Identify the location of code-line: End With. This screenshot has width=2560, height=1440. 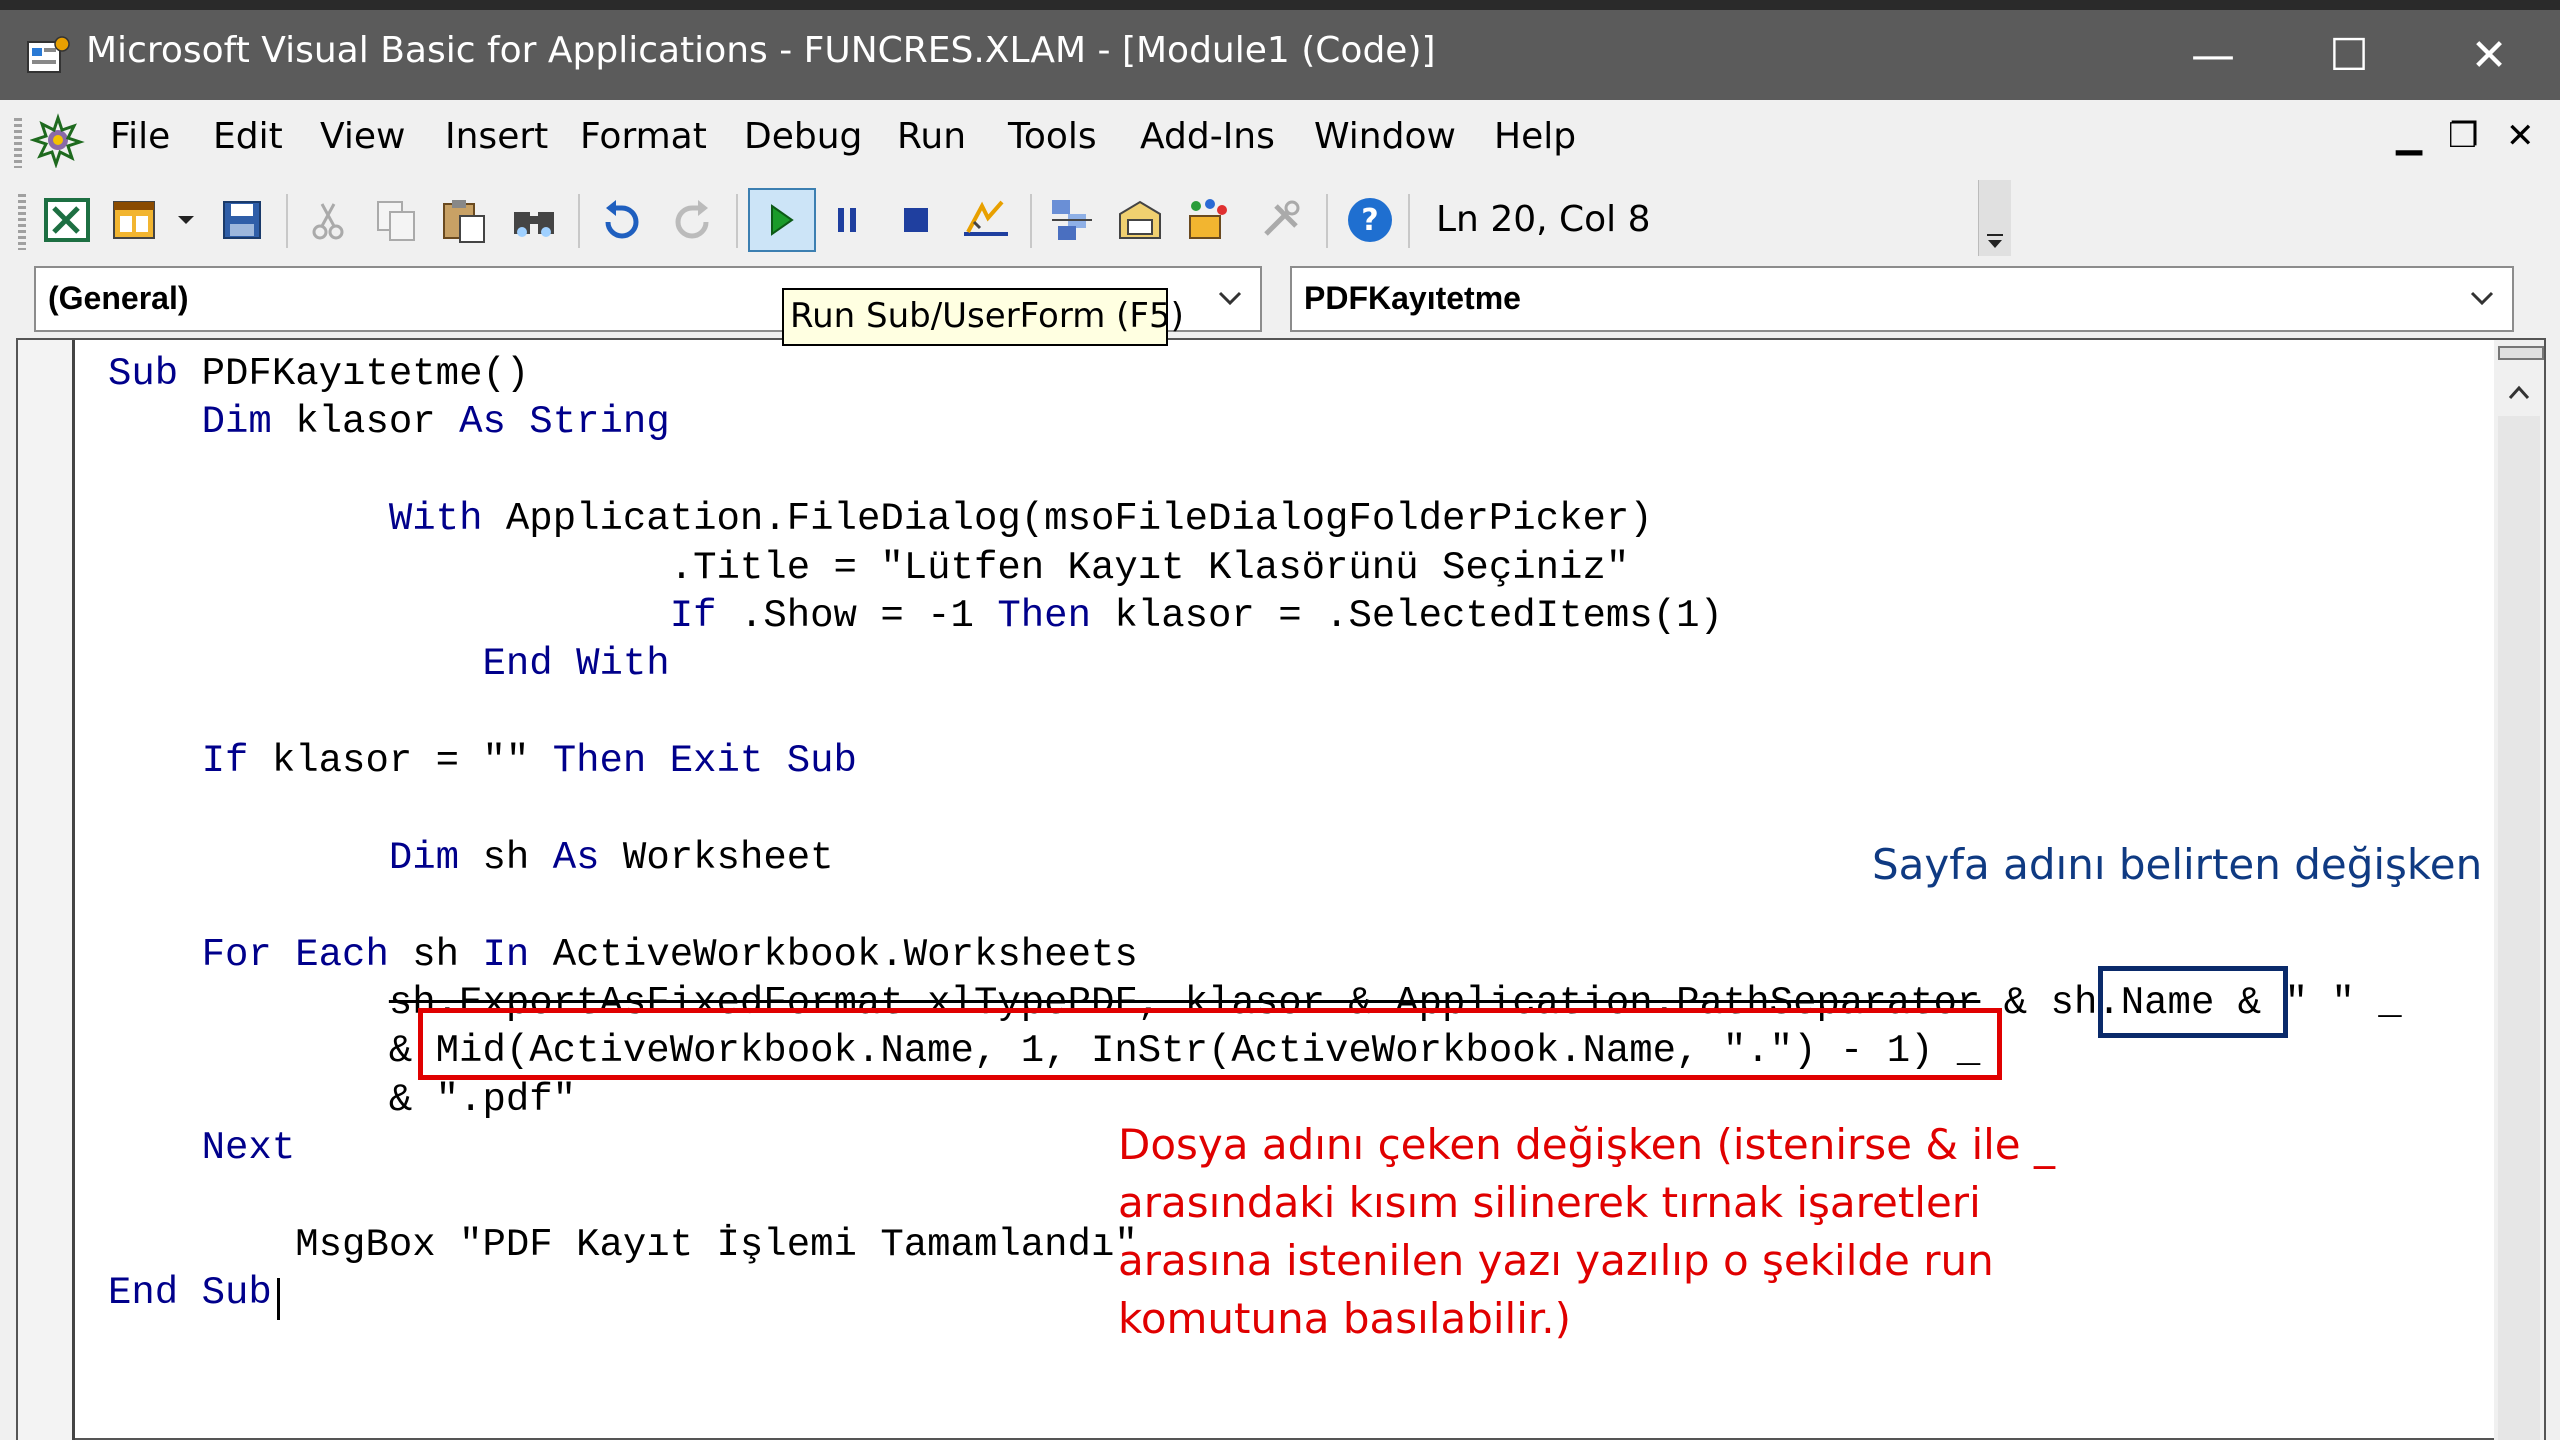
(1255, 664).